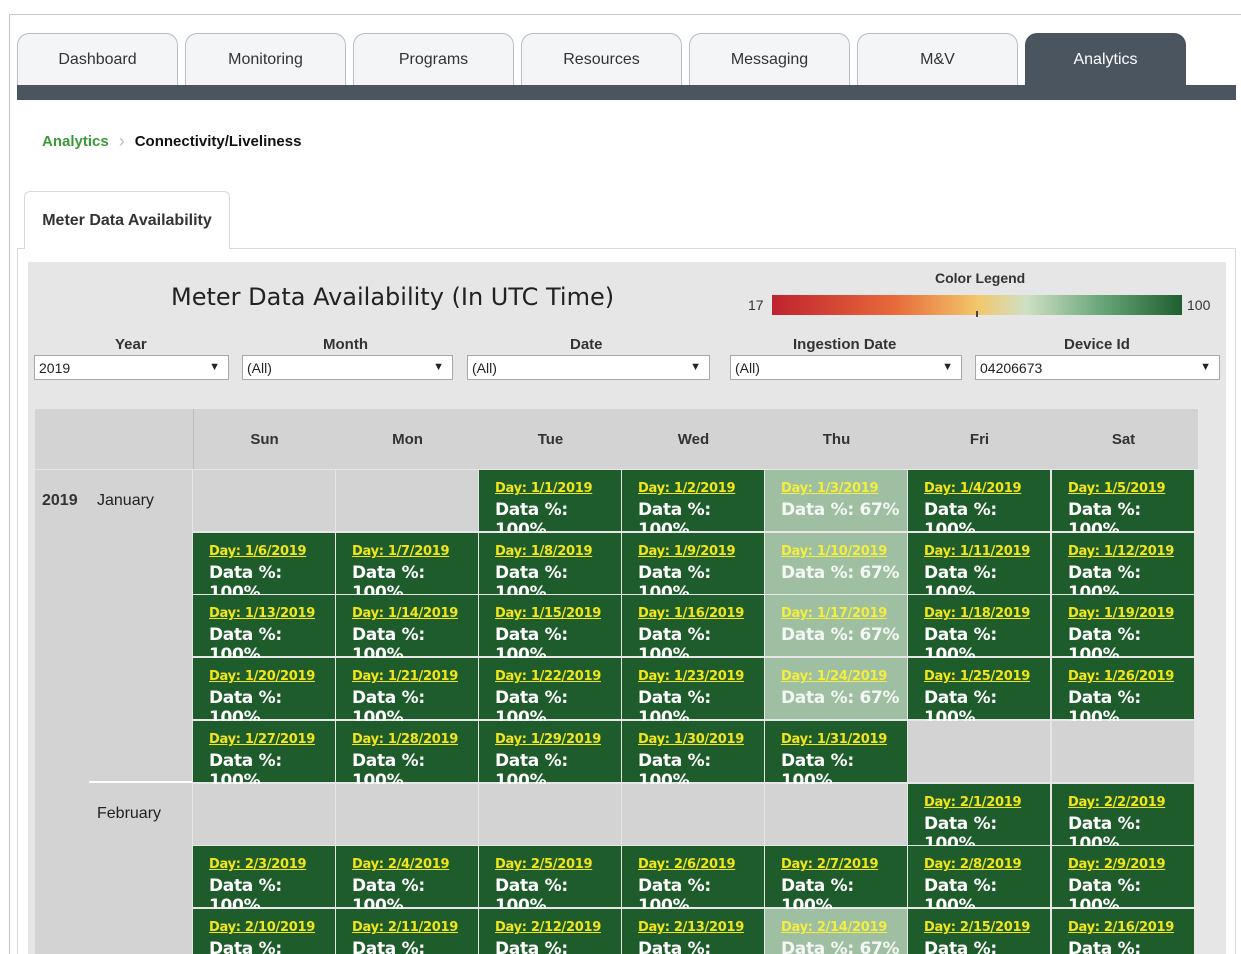 Image resolution: width=1241 pixels, height=954 pixels. Describe the element at coordinates (405, 739) in the screenshot. I see `day-link: Day: 1/28/2019` at that location.